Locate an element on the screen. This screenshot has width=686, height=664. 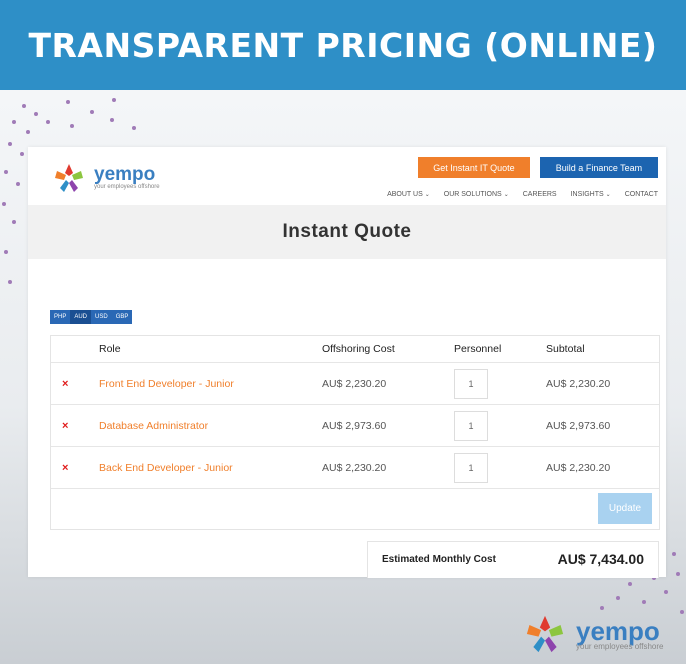
table-header-row: Role Offshoring Cost Personnel Subtotal is located at coordinates (355, 349).